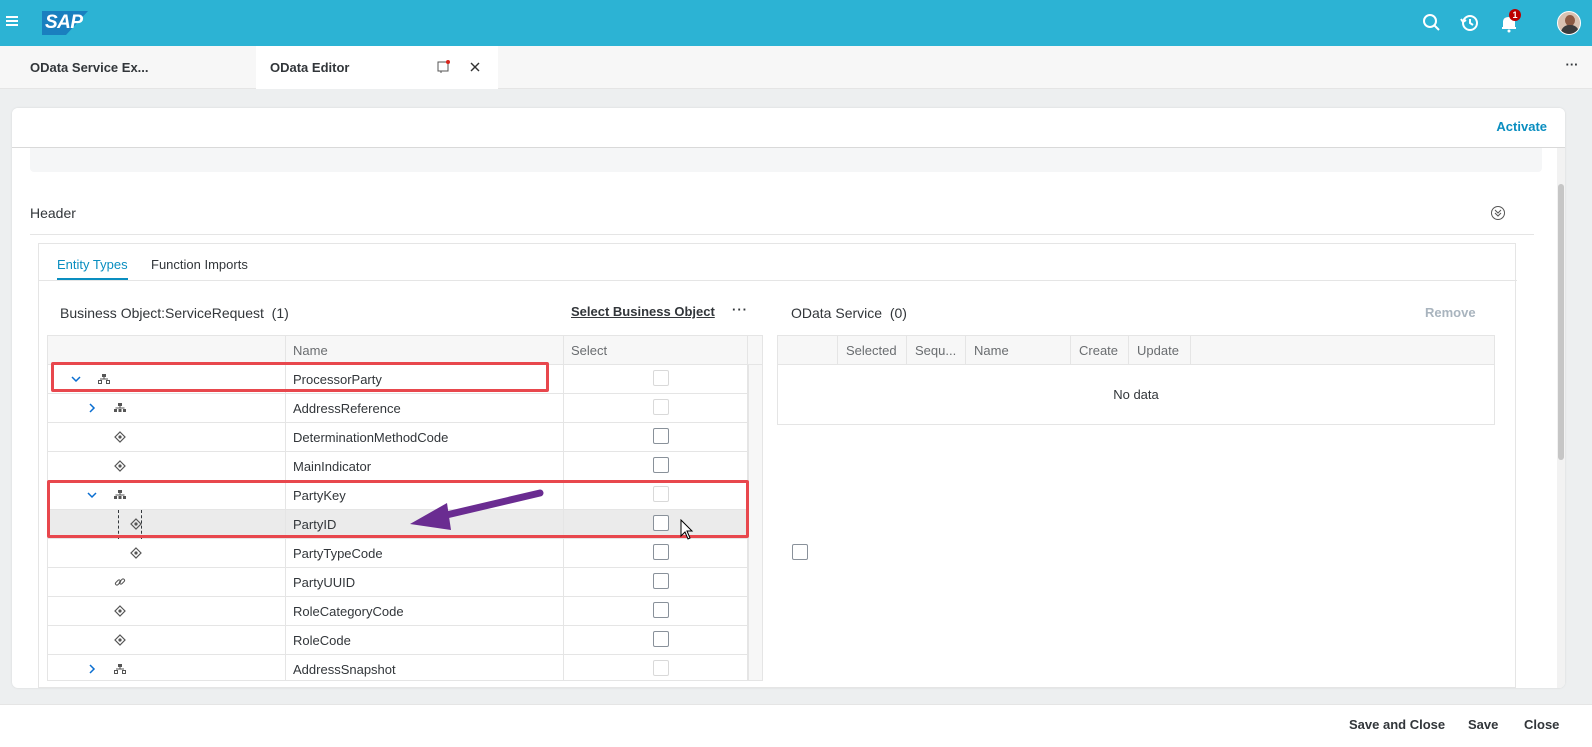 This screenshot has width=1592, height=747. What do you see at coordinates (786, 160) in the screenshot?
I see `collapsed-header-area` at bounding box center [786, 160].